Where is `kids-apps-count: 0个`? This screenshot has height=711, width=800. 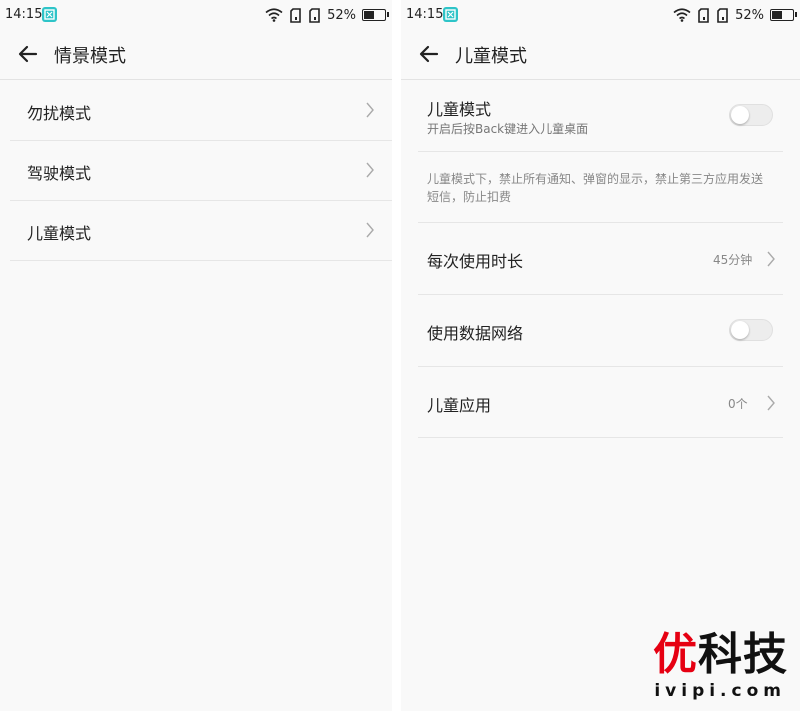
kids-apps-count: 0个 is located at coordinates (738, 404).